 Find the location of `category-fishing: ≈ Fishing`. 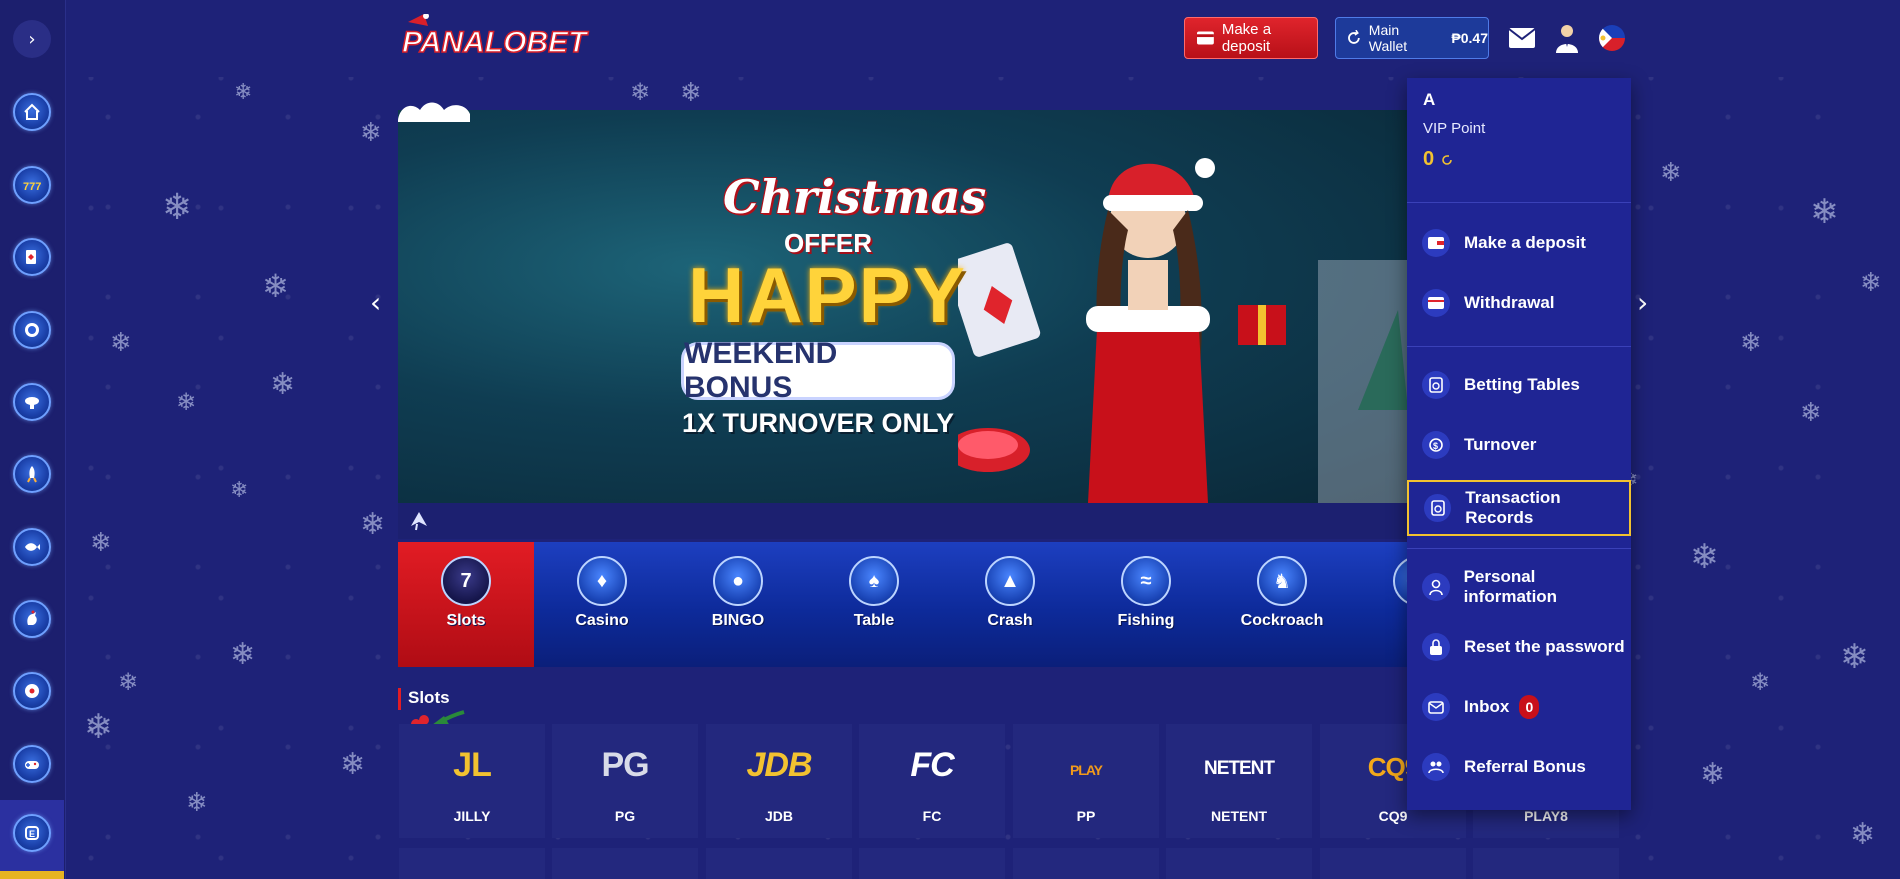

category-fishing: ≈ Fishing is located at coordinates (1146, 604).